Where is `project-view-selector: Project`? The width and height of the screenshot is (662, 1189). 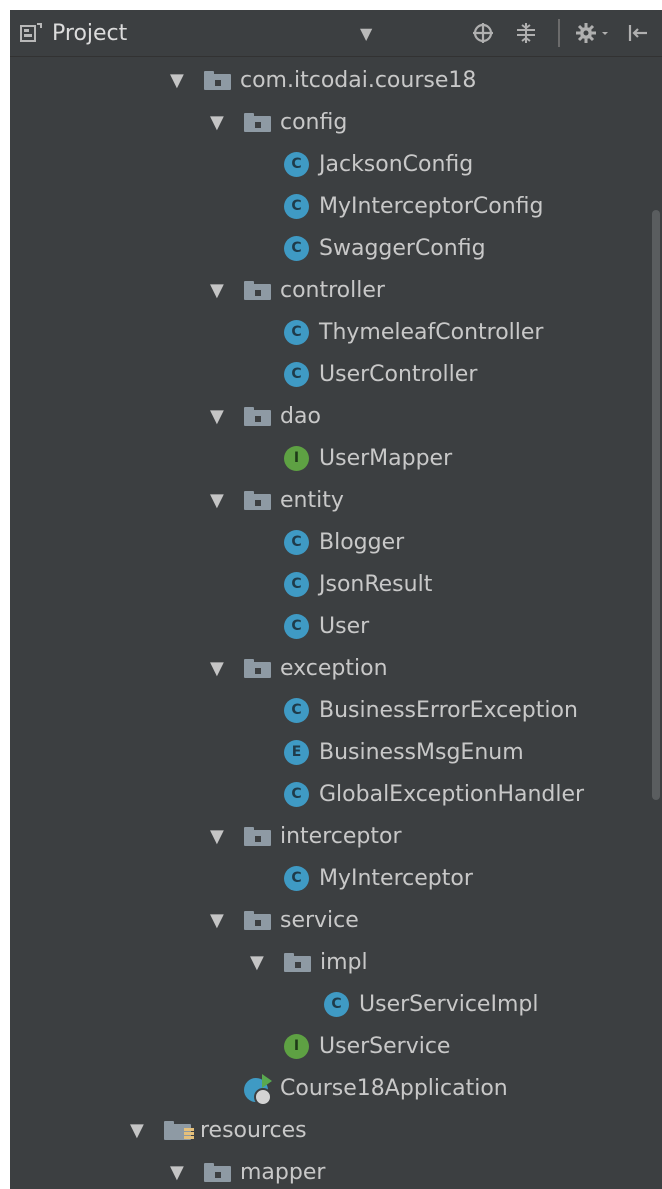
project-view-selector: Project is located at coordinates (73, 33).